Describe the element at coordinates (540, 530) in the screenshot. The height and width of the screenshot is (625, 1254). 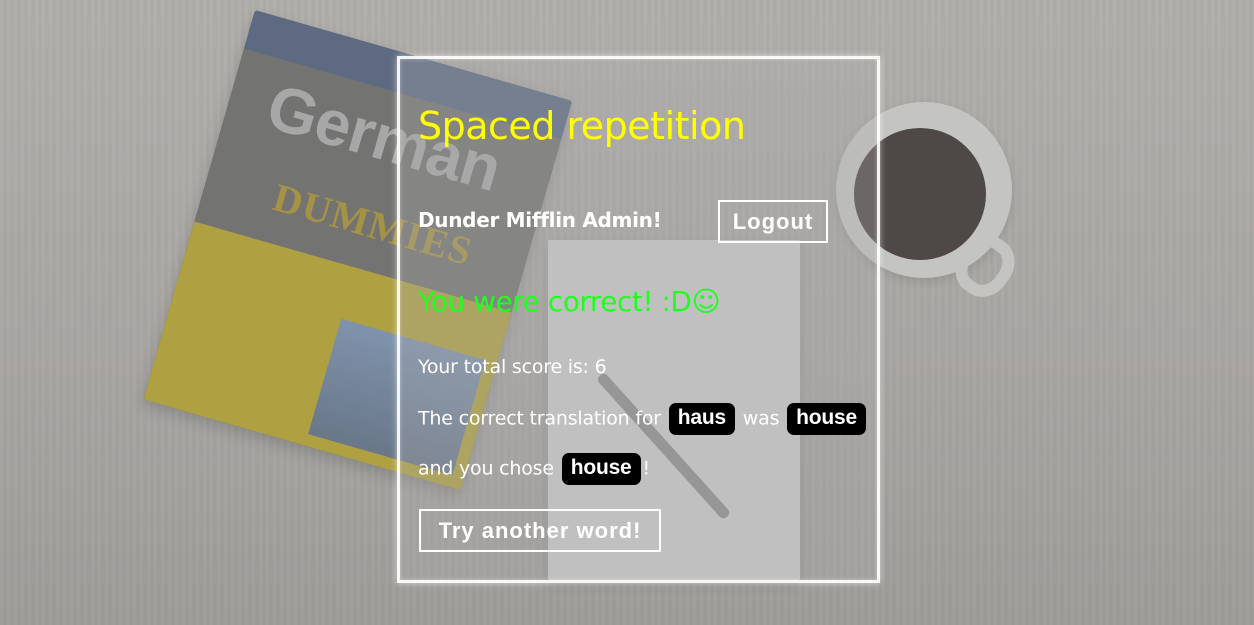
I see `try-another-word-button: Try another word!` at that location.